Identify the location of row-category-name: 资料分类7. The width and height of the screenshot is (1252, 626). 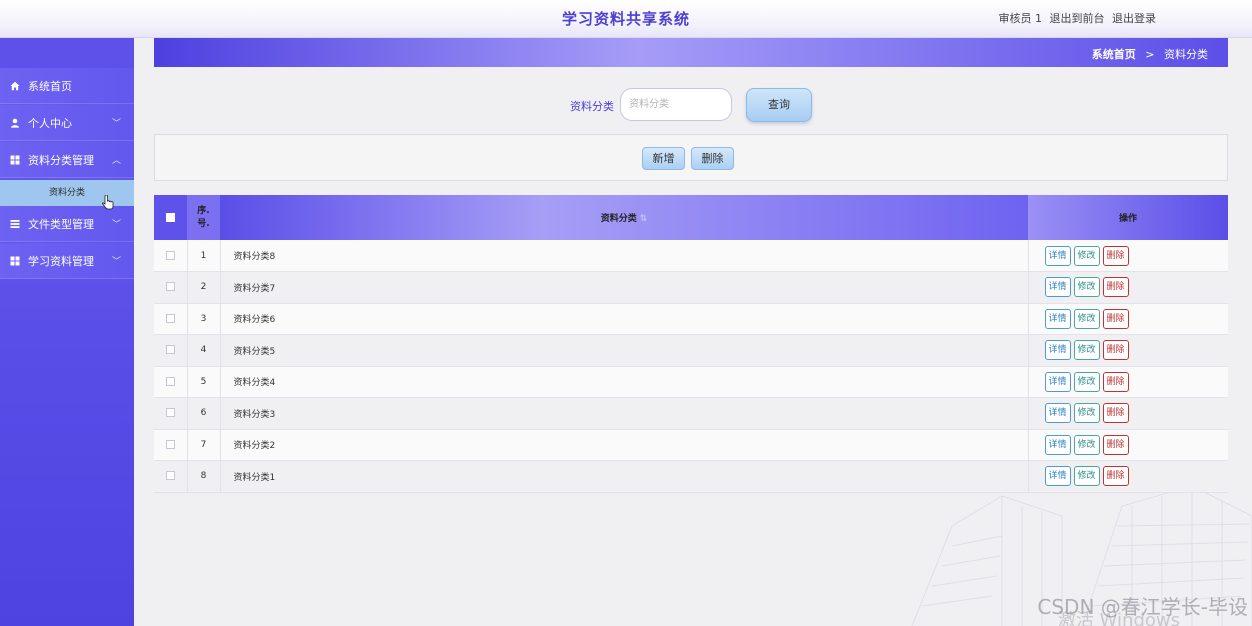
(624, 287).